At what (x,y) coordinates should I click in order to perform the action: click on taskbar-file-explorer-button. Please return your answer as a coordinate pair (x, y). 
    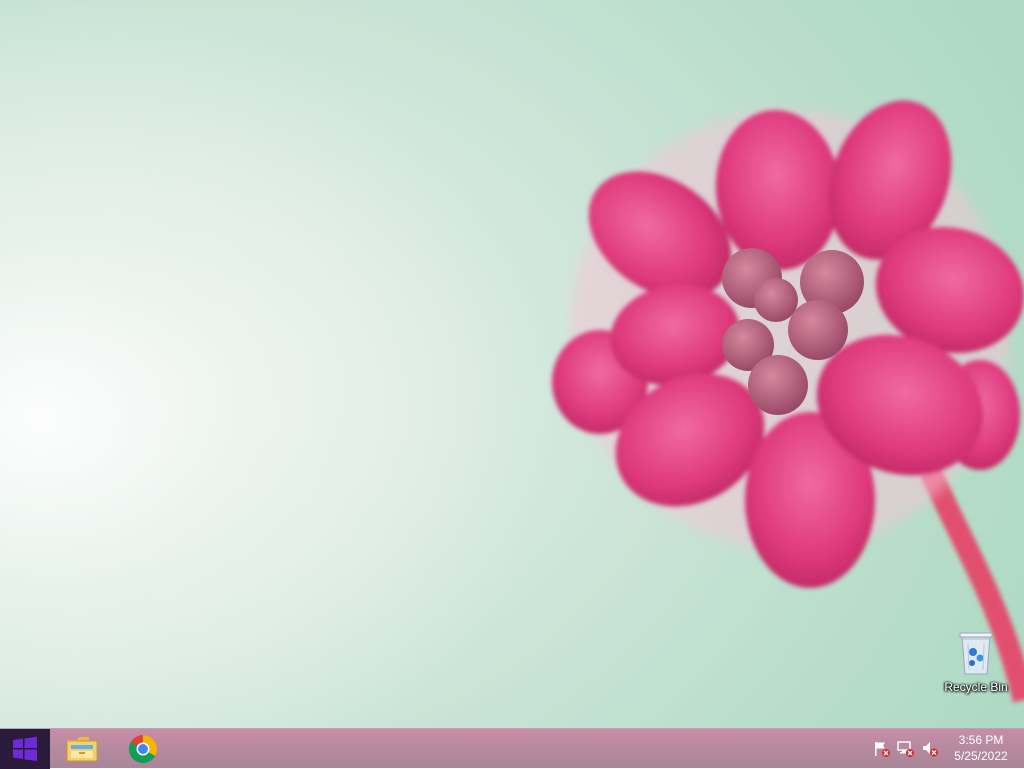
    Looking at the image, I should click on (82, 749).